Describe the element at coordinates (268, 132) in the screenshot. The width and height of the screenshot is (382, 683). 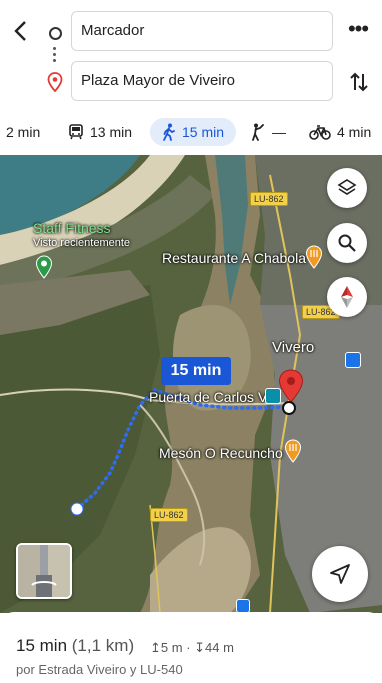
I see `mode-rideshare: —` at that location.